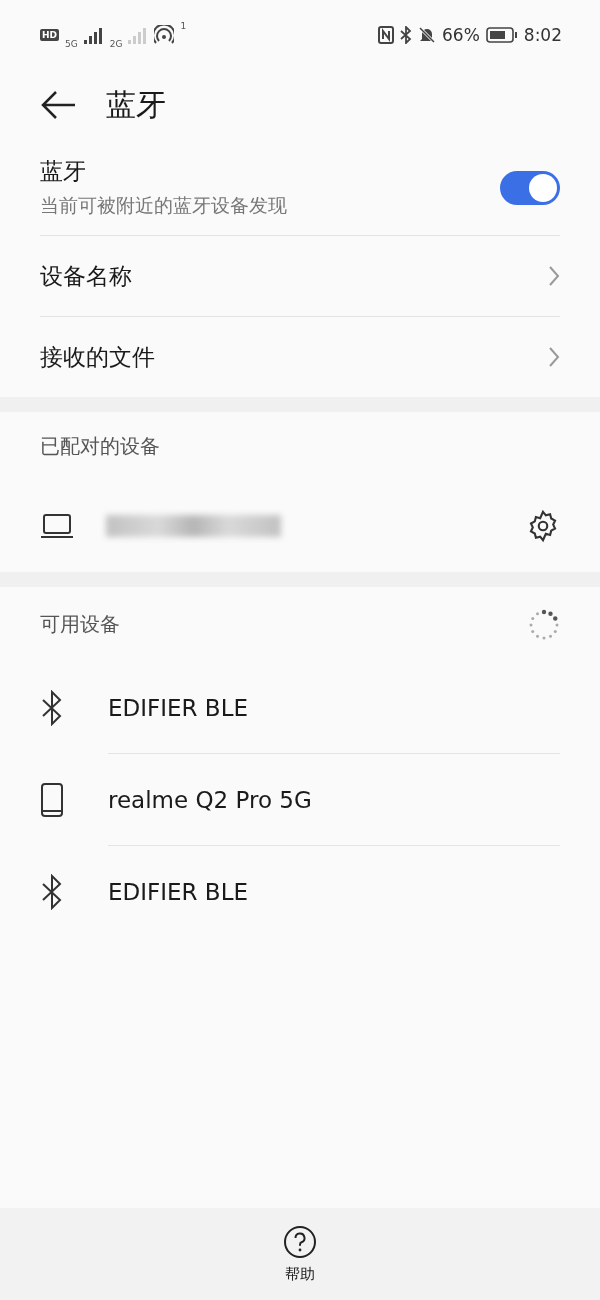  What do you see at coordinates (501, 35) in the screenshot?
I see `battery-icon` at bounding box center [501, 35].